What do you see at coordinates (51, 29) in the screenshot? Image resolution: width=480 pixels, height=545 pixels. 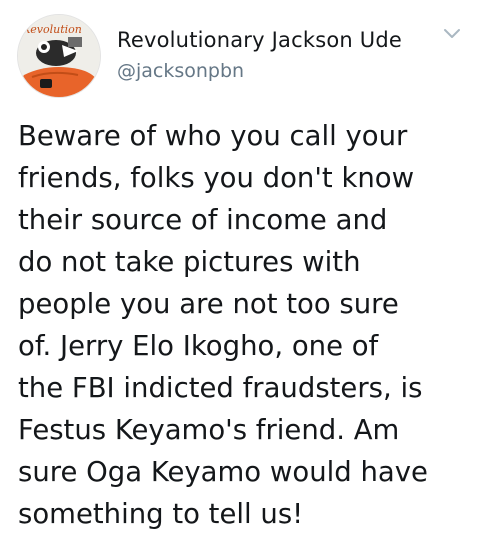 I see `avatar-banner-text: Revolution` at bounding box center [51, 29].